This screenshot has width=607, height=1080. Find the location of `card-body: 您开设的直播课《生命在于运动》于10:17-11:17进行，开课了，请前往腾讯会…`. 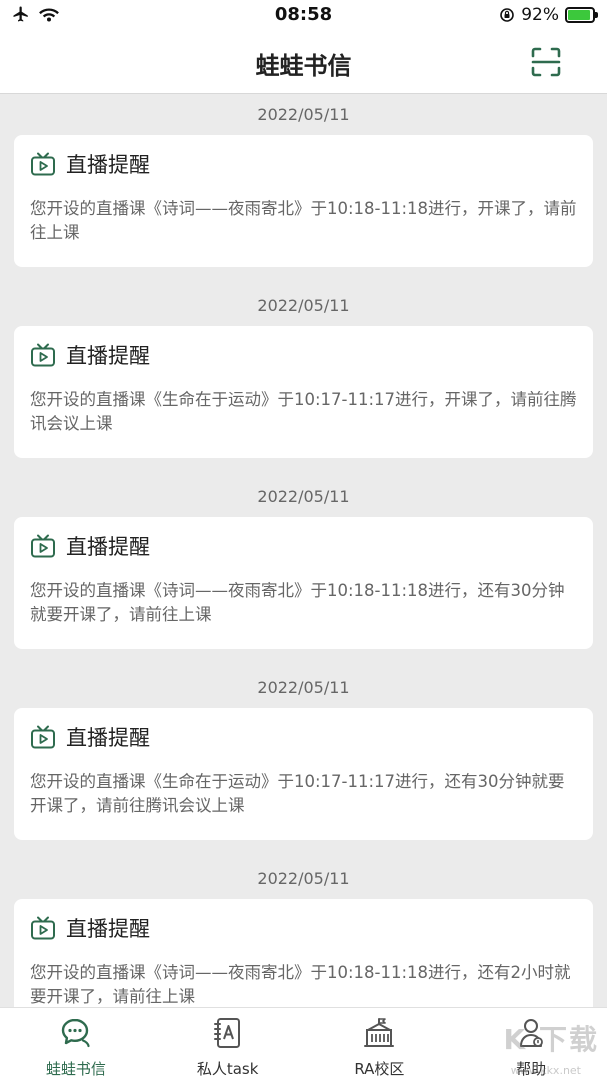

card-body: 您开设的直播课《生命在于运动》于10:17-11:17进行，开课了，请前往腾讯会… is located at coordinates (303, 411).